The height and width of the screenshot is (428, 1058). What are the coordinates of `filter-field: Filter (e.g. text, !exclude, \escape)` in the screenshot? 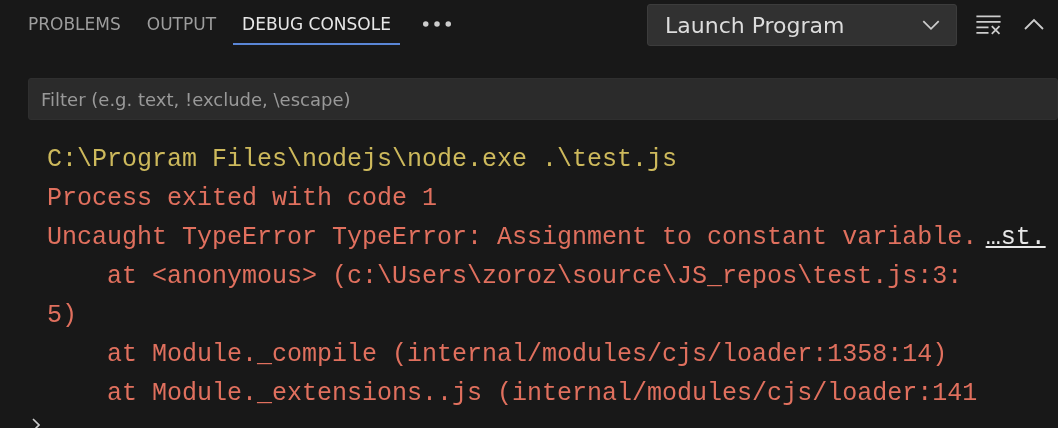 It's located at (543, 99).